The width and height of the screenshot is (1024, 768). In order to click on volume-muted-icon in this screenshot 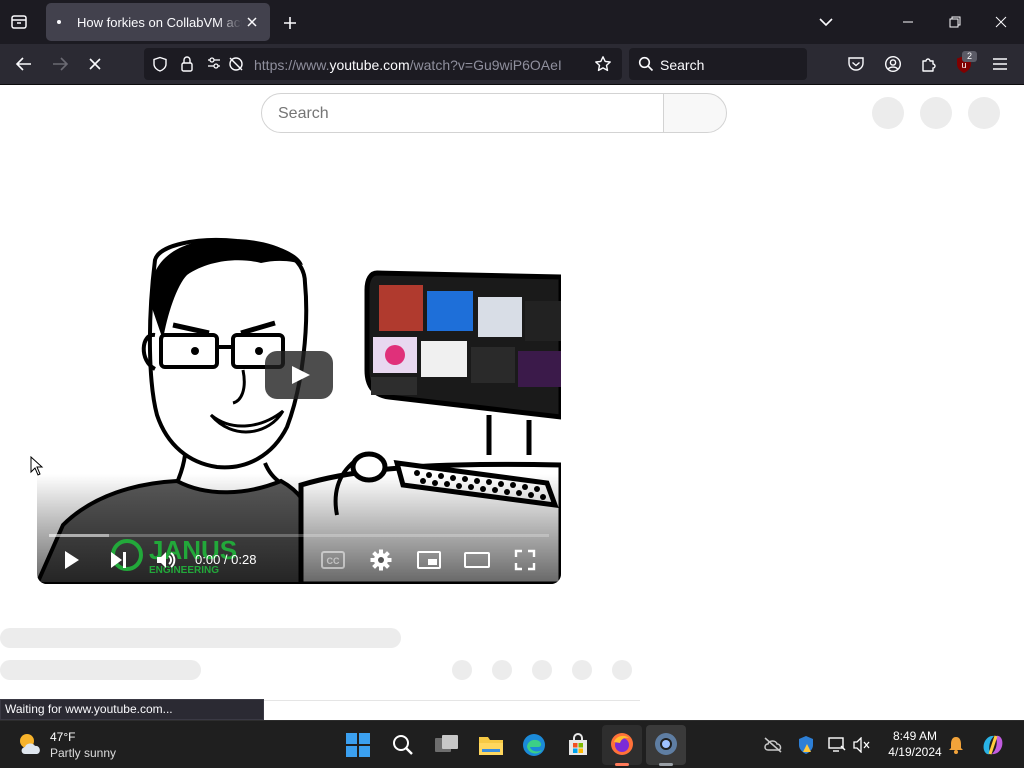, I will do `click(862, 745)`.